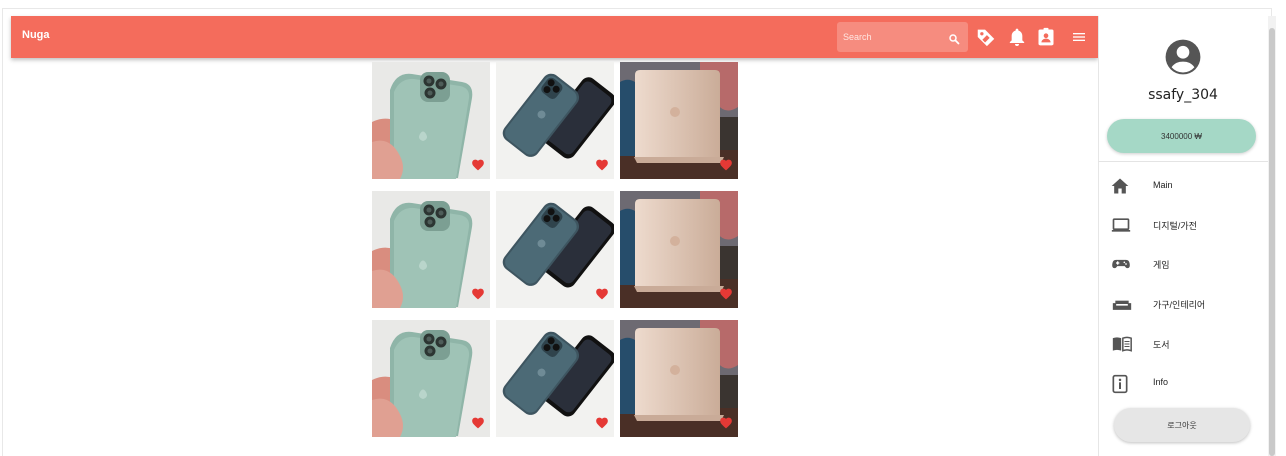 The height and width of the screenshot is (456, 1286). Describe the element at coordinates (1272, 242) in the screenshot. I see `scrollbar-thumb` at that location.